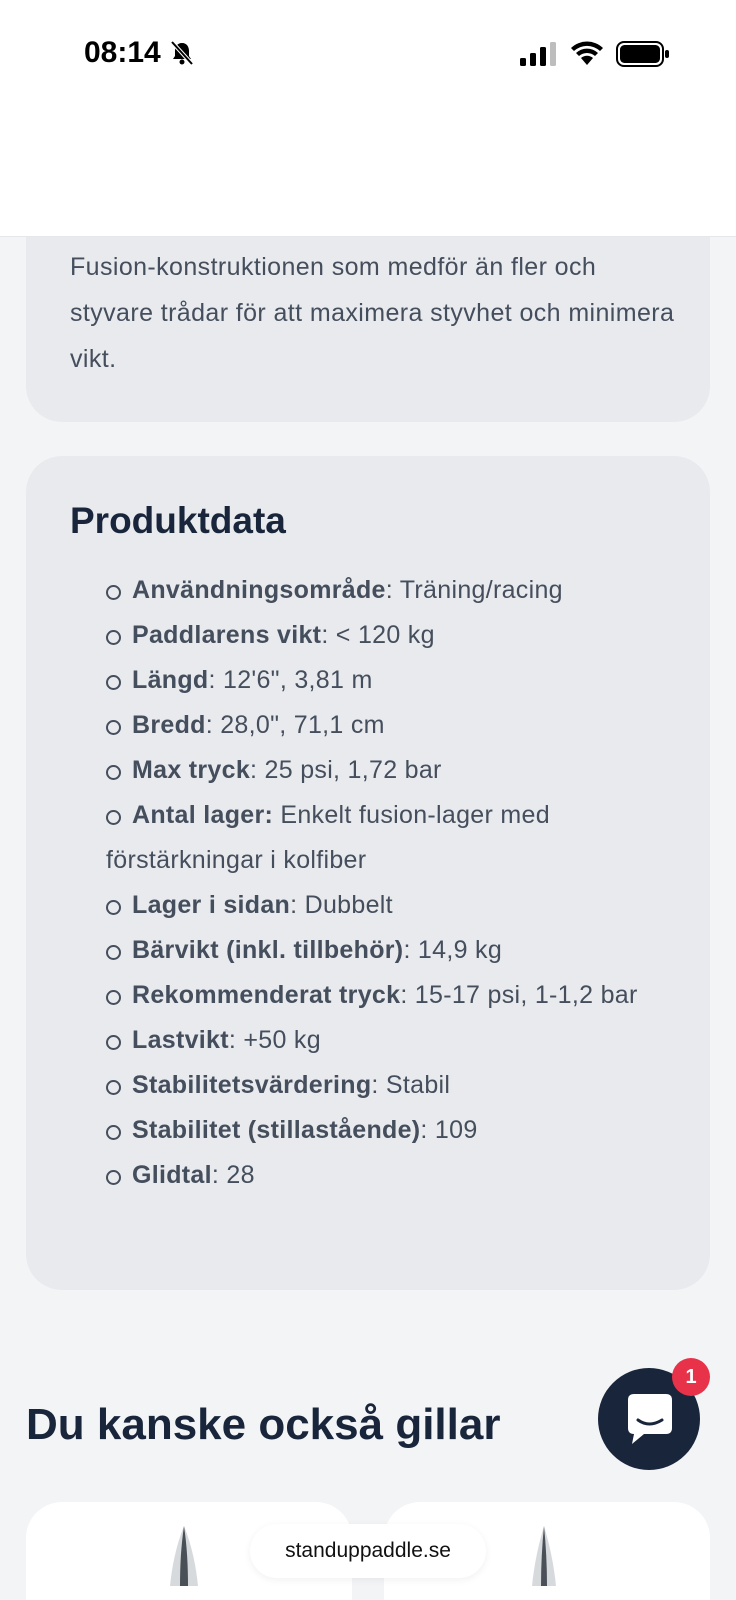 Image resolution: width=736 pixels, height=1600 pixels. What do you see at coordinates (587, 53) in the screenshot?
I see `wifi-icon` at bounding box center [587, 53].